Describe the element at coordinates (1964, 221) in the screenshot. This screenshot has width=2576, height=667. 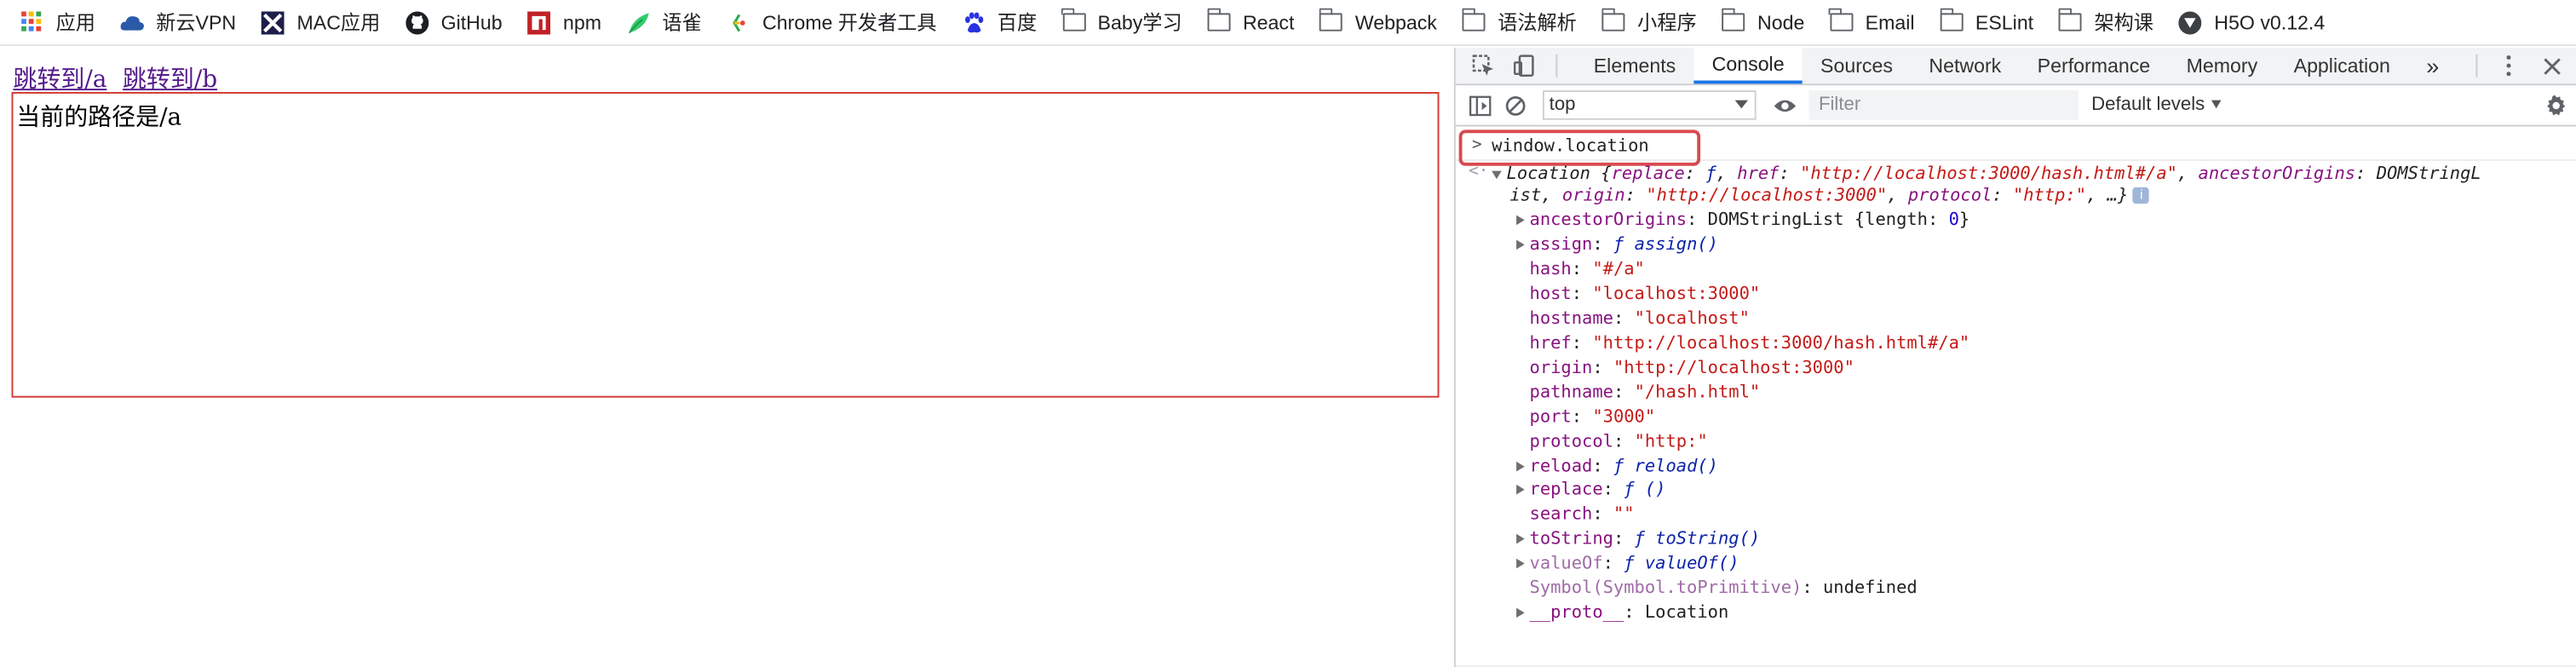
I see `property-value: }` at that location.